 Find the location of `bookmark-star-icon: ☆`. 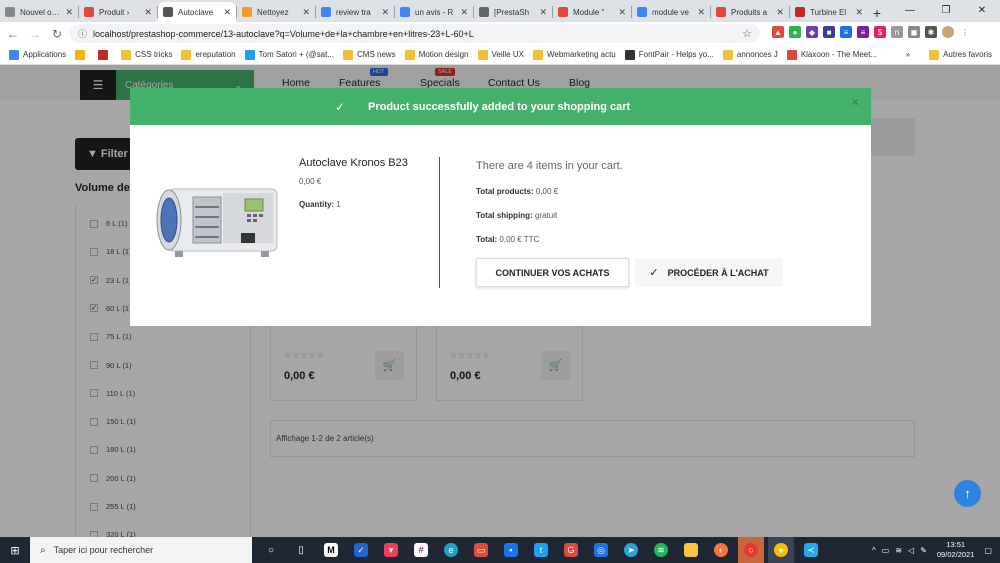

bookmark-star-icon: ☆ is located at coordinates (747, 33).